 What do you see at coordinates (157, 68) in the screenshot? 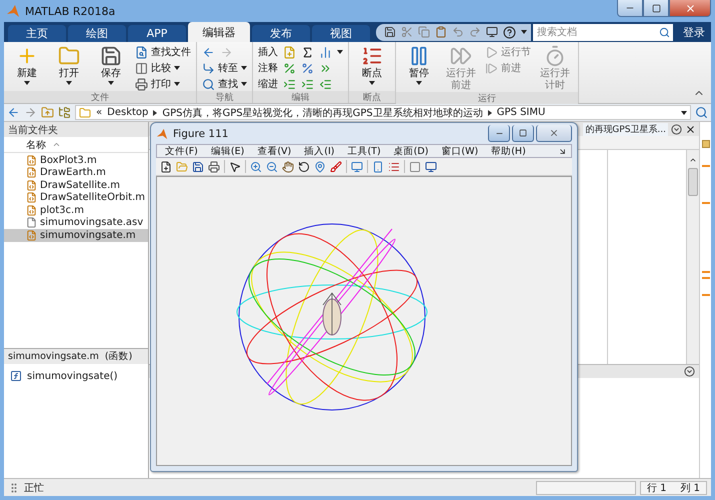
I see `toolstrip-button: 比较` at bounding box center [157, 68].